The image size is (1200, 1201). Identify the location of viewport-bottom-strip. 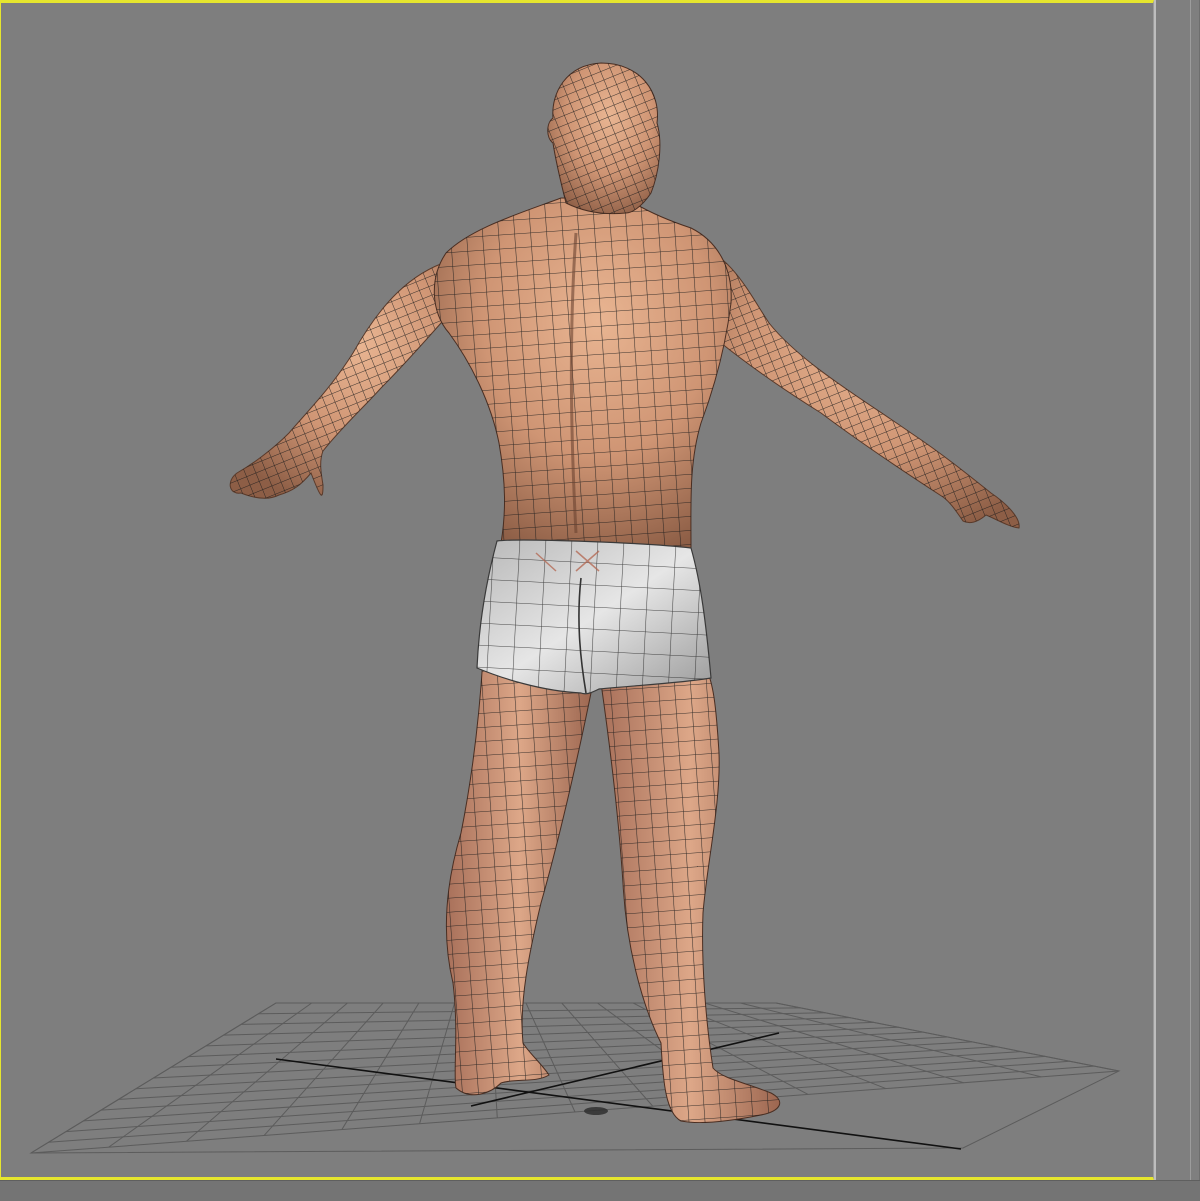
(600, 1190).